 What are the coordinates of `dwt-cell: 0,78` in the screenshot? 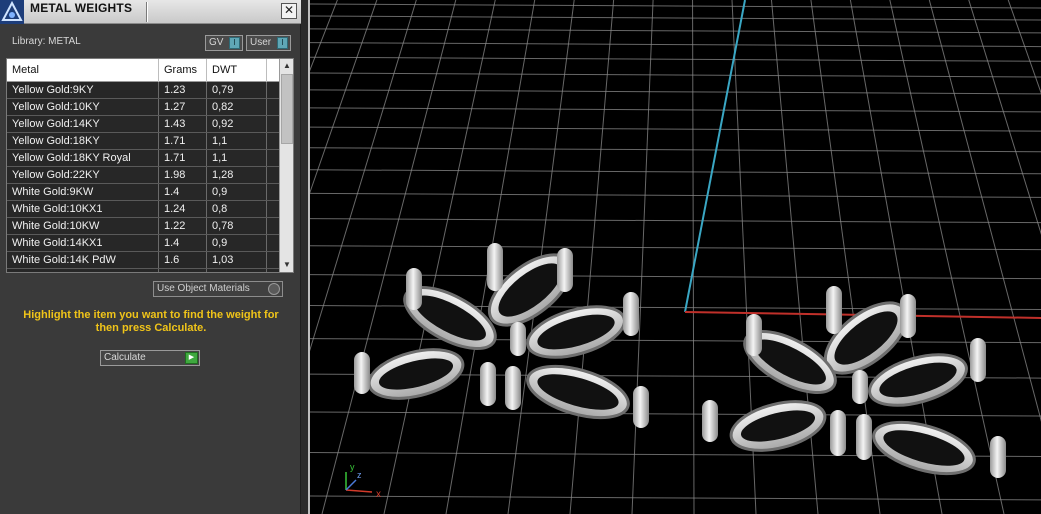 It's located at (237, 226).